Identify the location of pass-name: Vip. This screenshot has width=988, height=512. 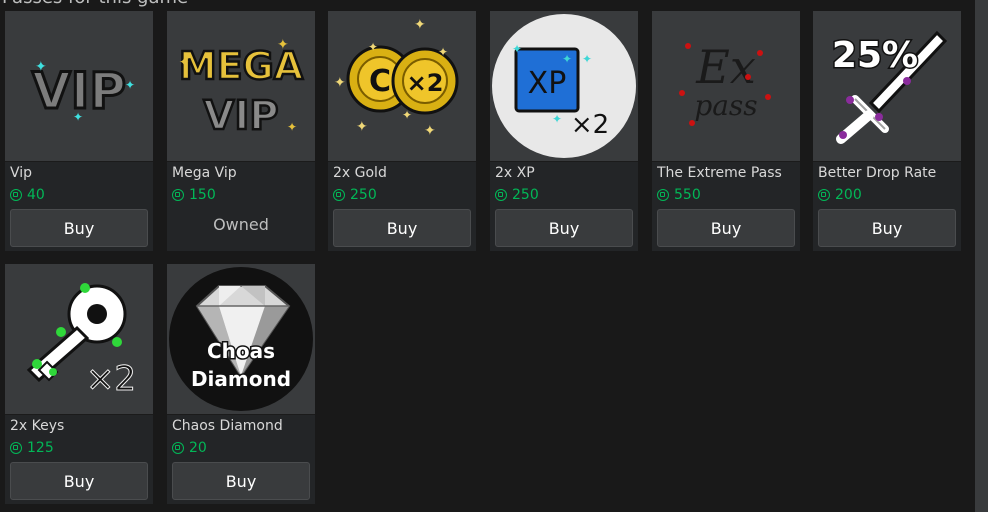
(21, 173).